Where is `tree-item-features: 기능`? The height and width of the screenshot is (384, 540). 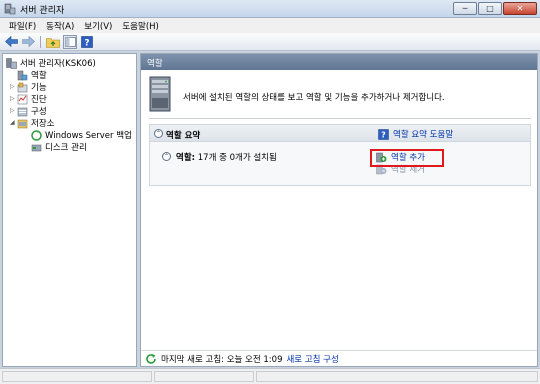
tree-item-features: 기능 is located at coordinates (32, 87).